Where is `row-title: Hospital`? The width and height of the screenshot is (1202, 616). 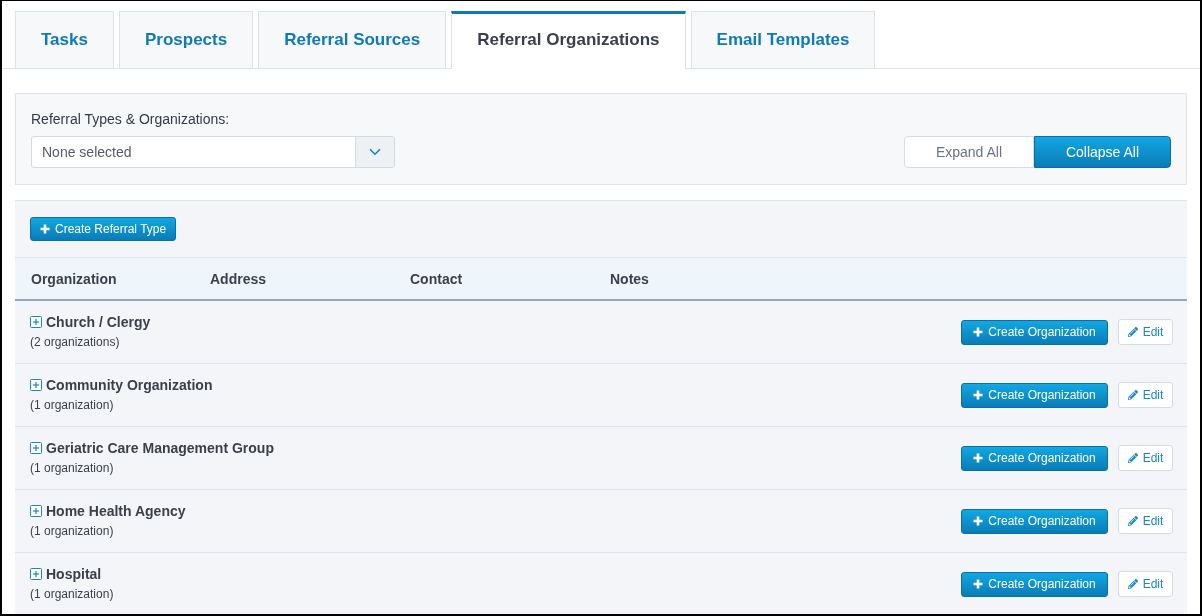 row-title: Hospital is located at coordinates (74, 574).